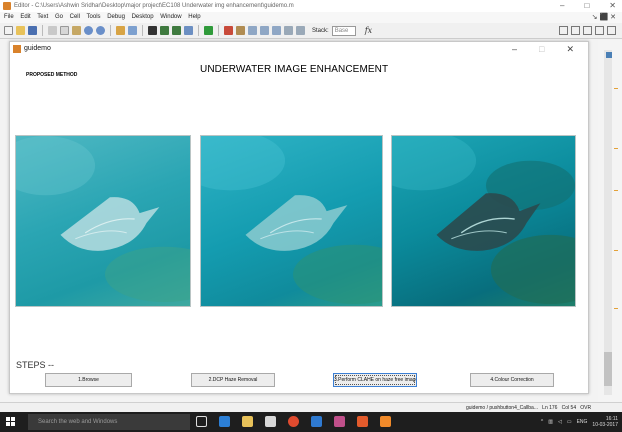 This screenshot has width=622, height=432. I want to click on split-horizontal-icon, so click(587, 30).